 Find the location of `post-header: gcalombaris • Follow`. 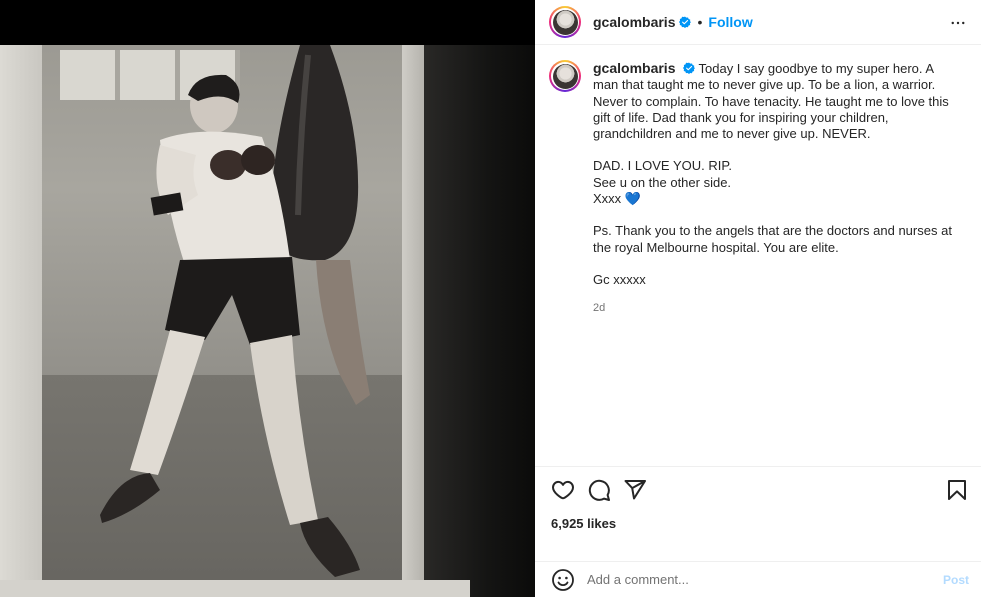

post-header: gcalombaris • Follow is located at coordinates (758, 22).